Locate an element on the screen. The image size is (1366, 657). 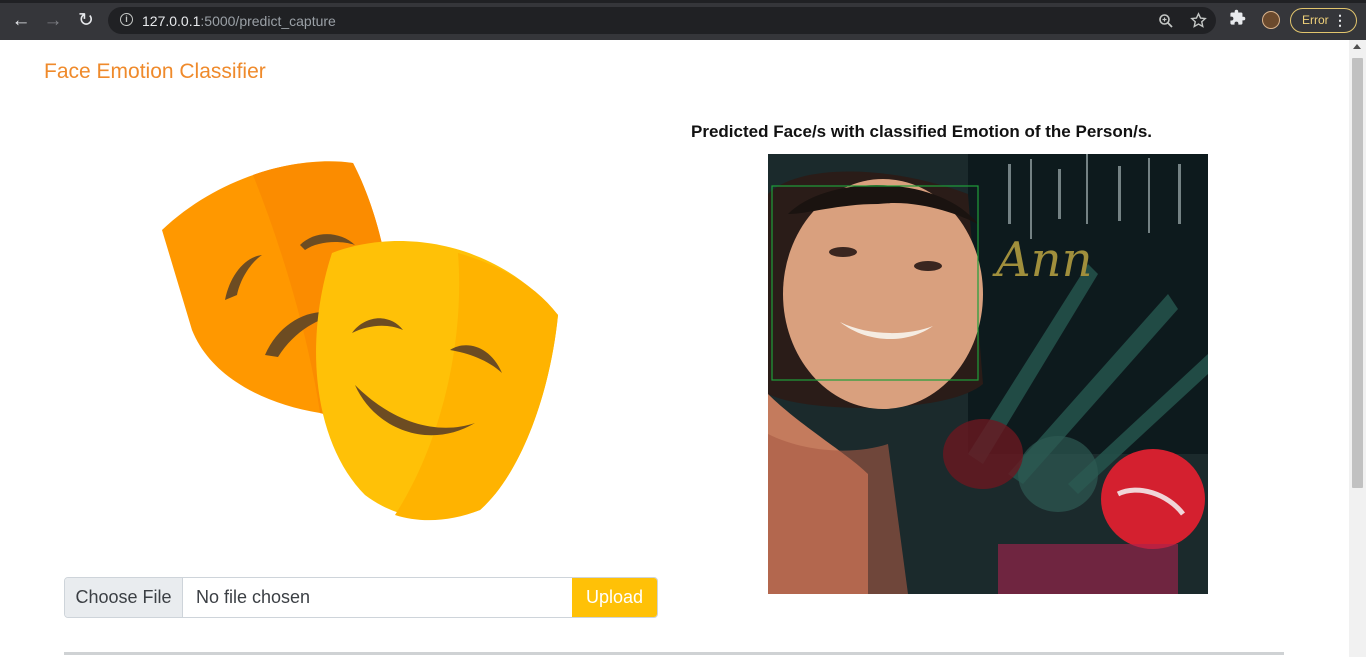
url-path: :5000/predict_capture is located at coordinates (268, 21).